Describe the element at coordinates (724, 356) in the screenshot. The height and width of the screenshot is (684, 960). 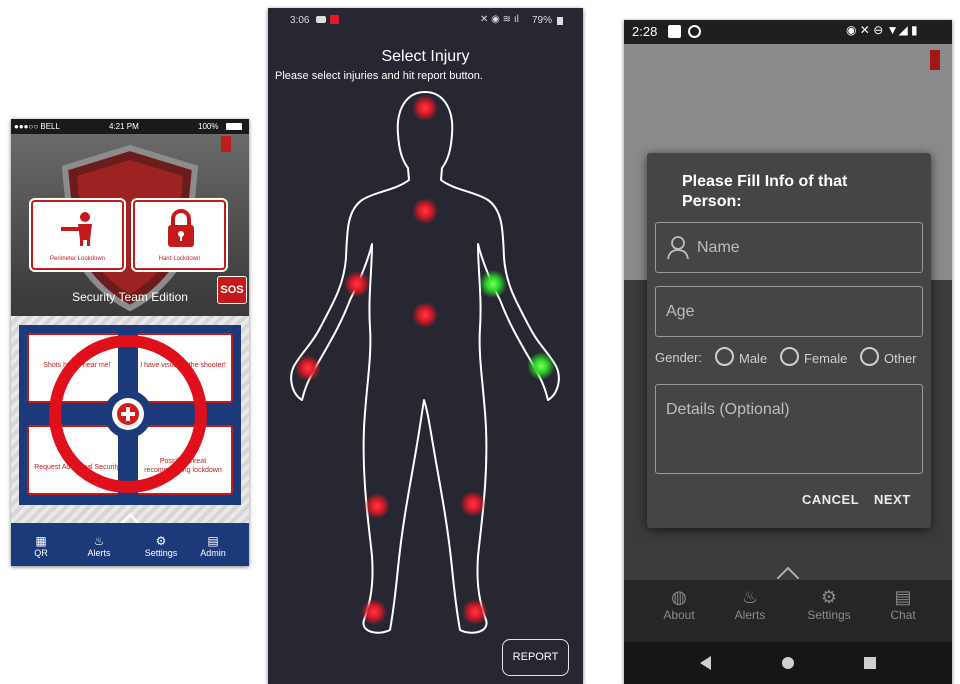
I see `gender-radio-male` at that location.